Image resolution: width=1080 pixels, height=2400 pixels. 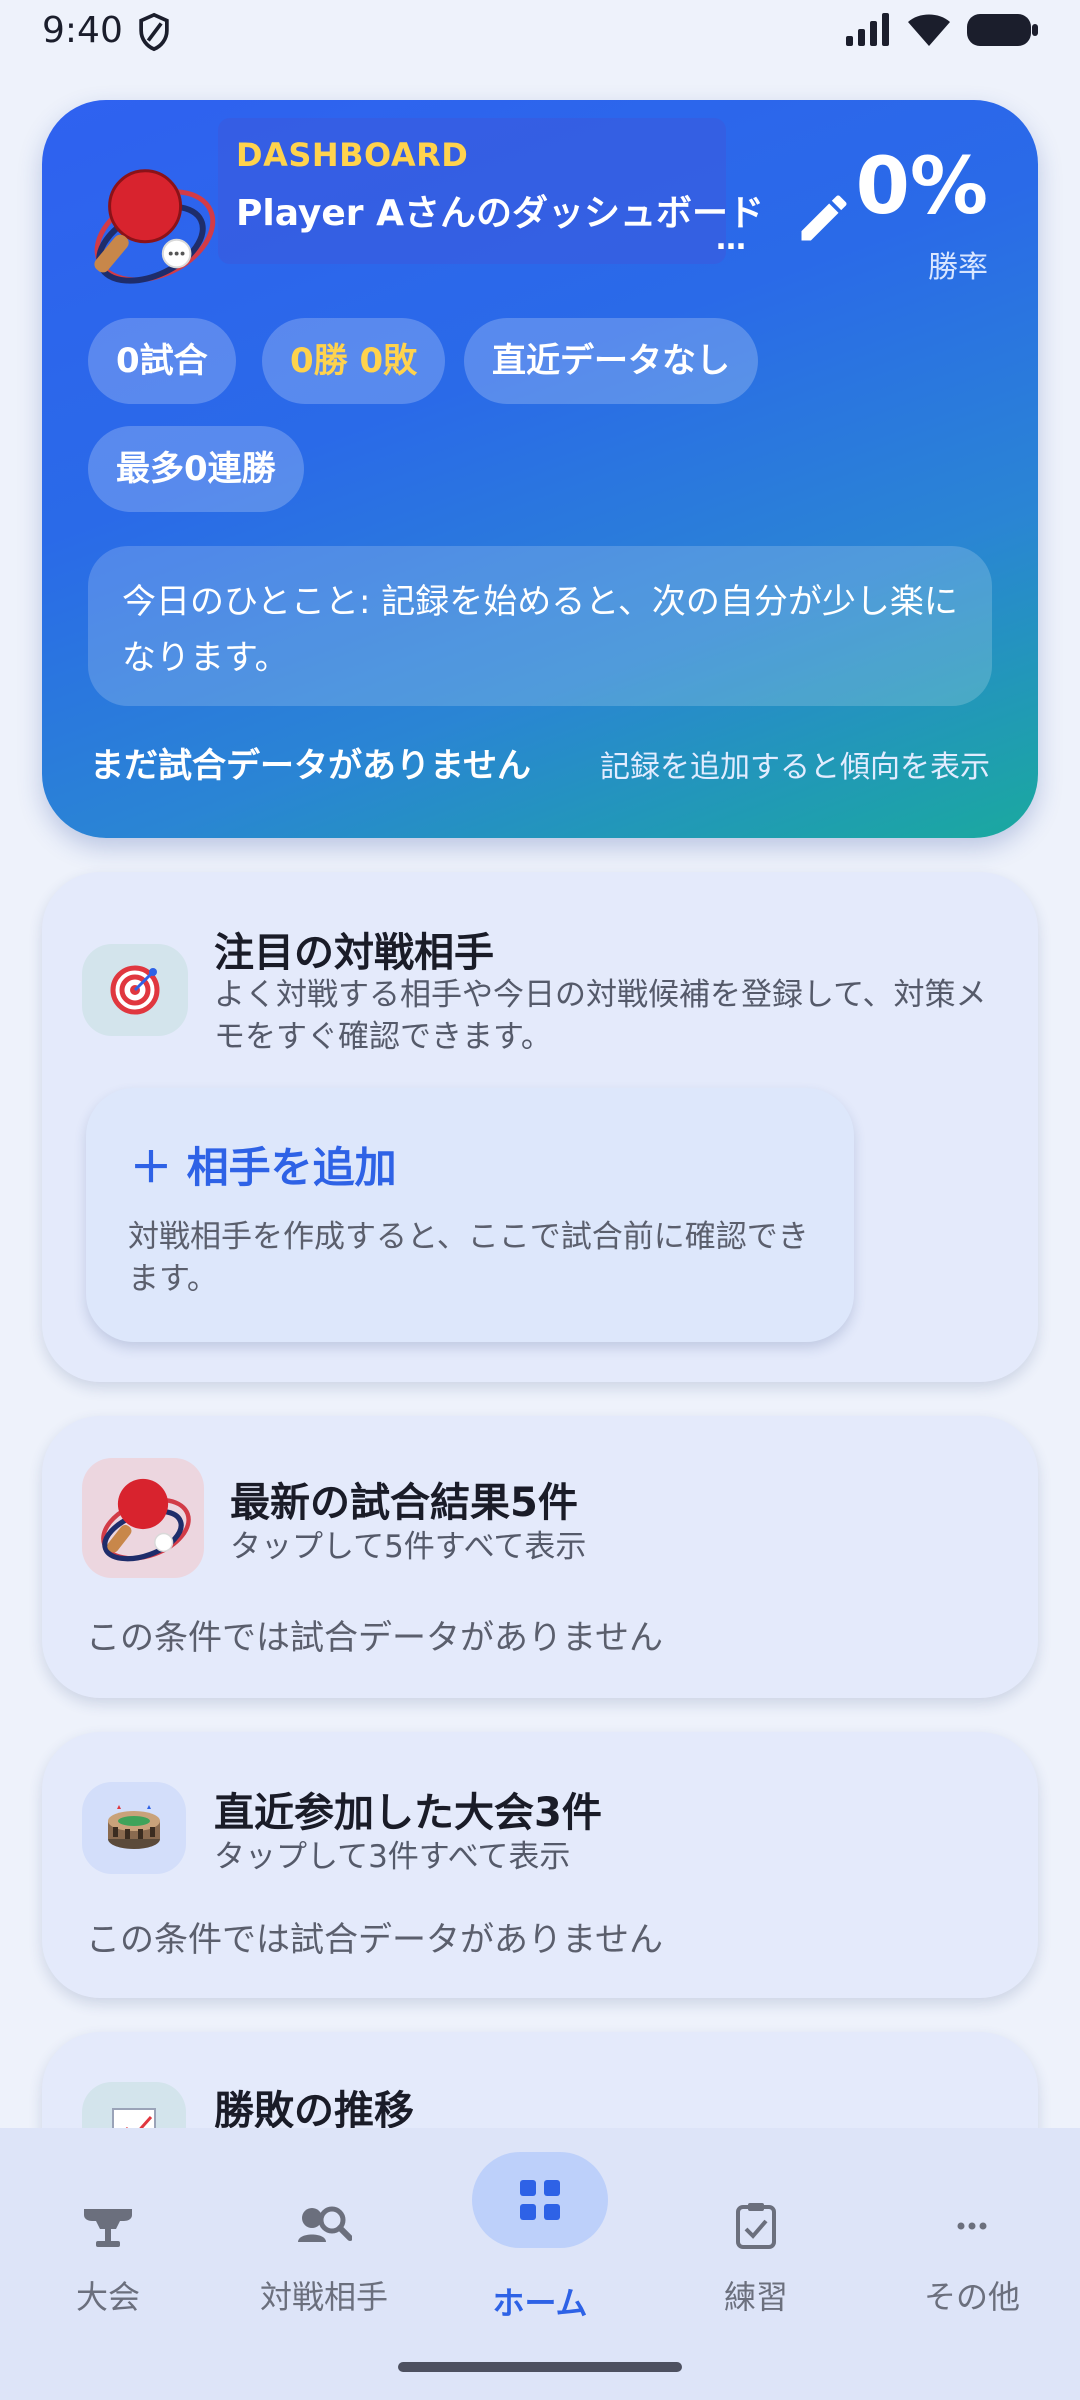 I want to click on add-opponent-button: ＋ 相手を追加 対戦相手を作成すると、ここで試合前に確認できます。, so click(x=470, y=1215).